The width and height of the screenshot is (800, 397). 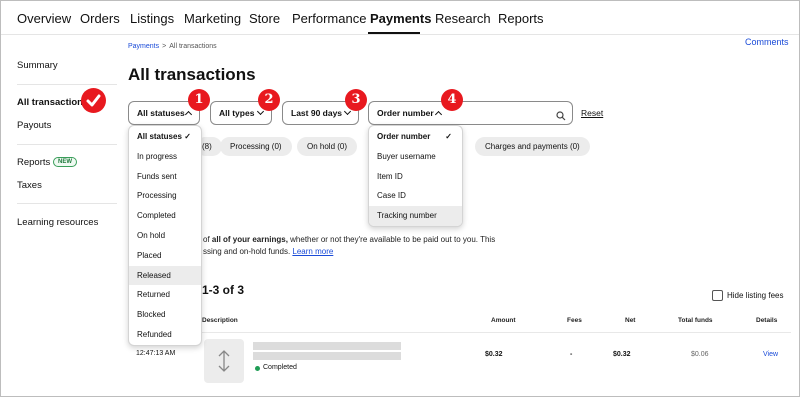 I want to click on nav-store: Store, so click(x=264, y=18).